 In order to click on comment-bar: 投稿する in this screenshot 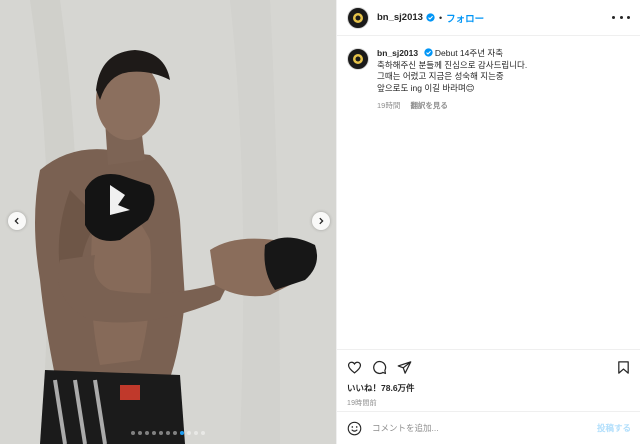, I will do `click(488, 427)`.